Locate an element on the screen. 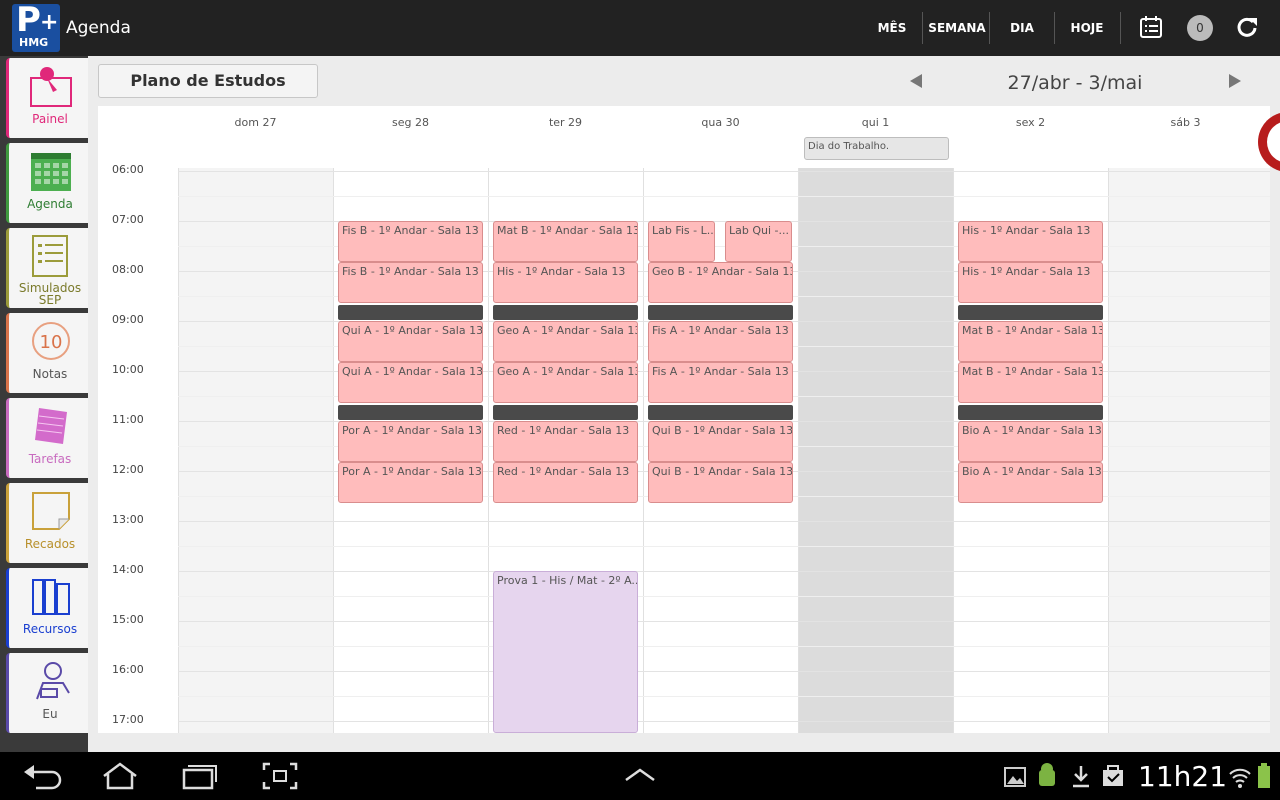 The height and width of the screenshot is (800, 1280). day-column-sab is located at coordinates (1189, 450).